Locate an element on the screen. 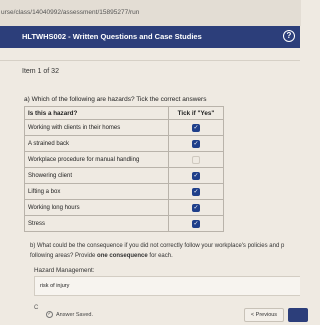 The height and width of the screenshot is (325, 320). table-row: Lifting a box ✓ is located at coordinates (124, 191).